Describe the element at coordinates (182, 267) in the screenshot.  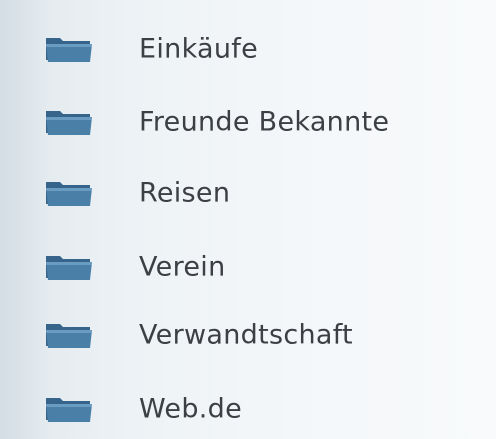
I see `folder-label: Verein` at that location.